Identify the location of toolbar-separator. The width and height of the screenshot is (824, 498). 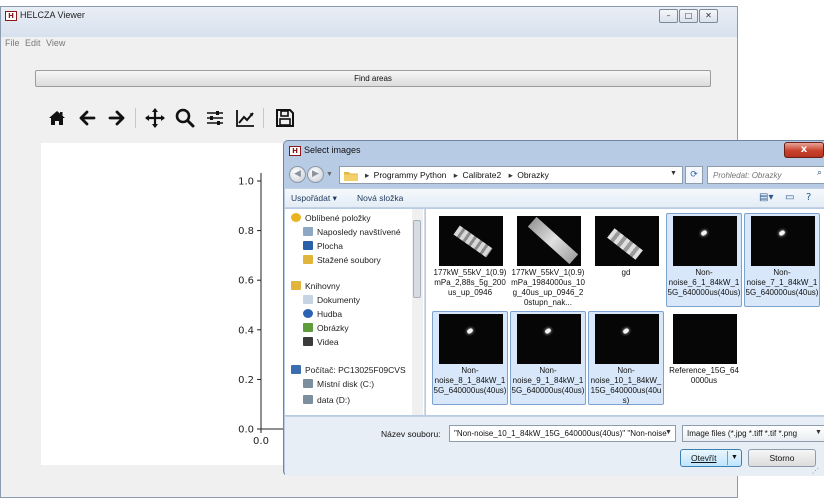
(135, 118).